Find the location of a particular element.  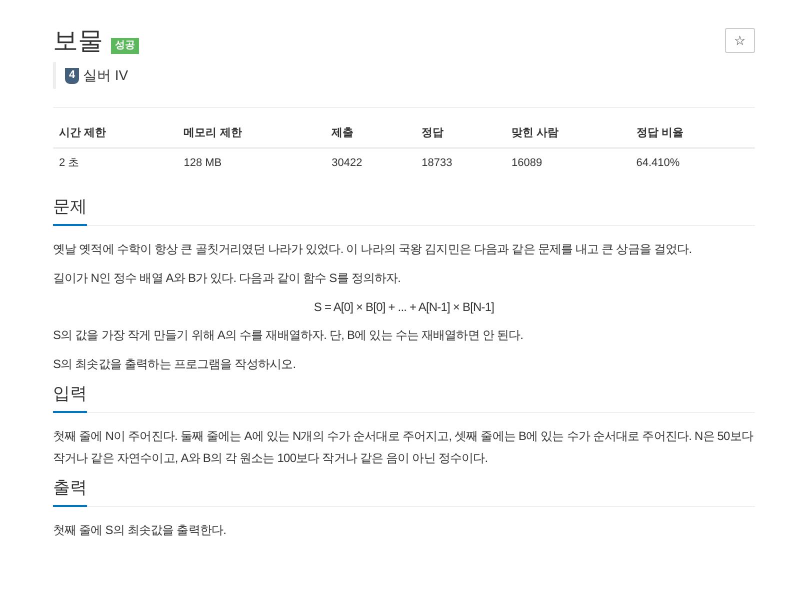

column-header: 정답 is located at coordinates (461, 134).